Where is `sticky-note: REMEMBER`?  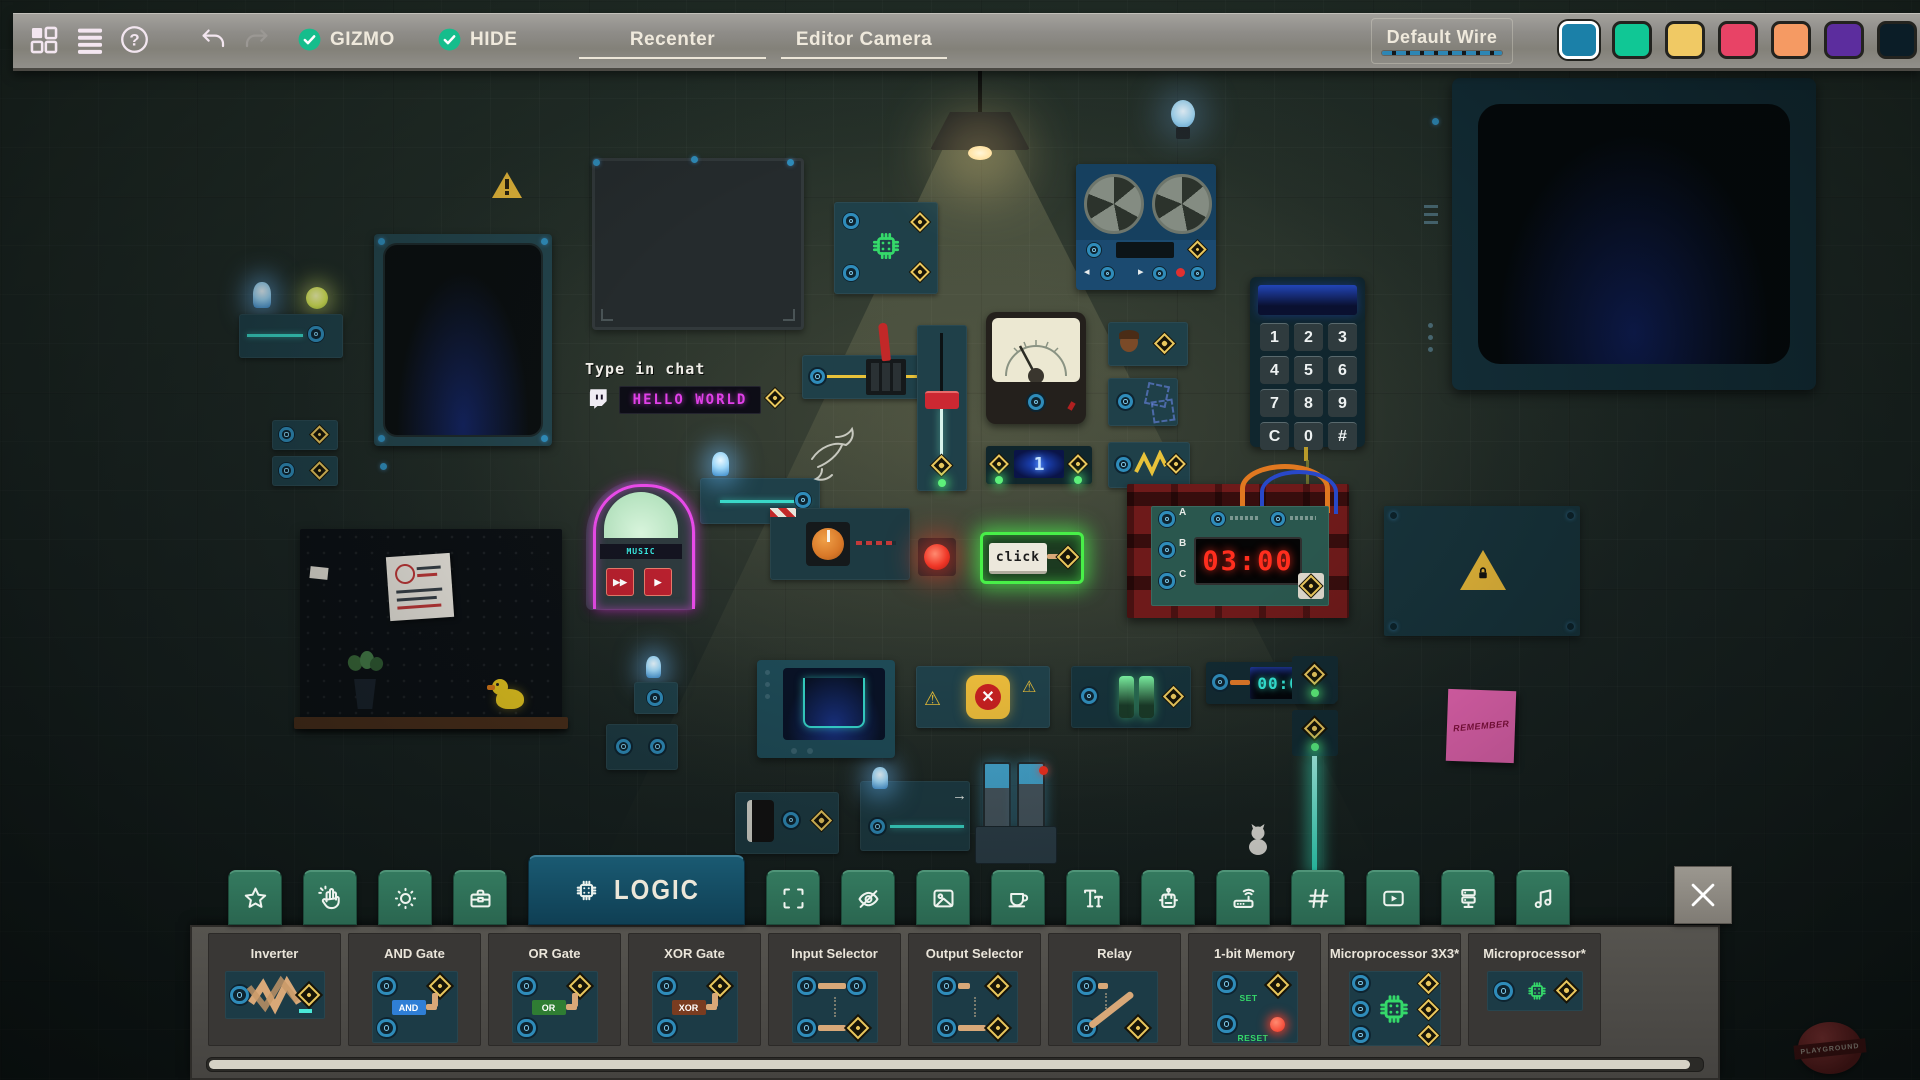
sticky-note: REMEMBER is located at coordinates (1481, 726).